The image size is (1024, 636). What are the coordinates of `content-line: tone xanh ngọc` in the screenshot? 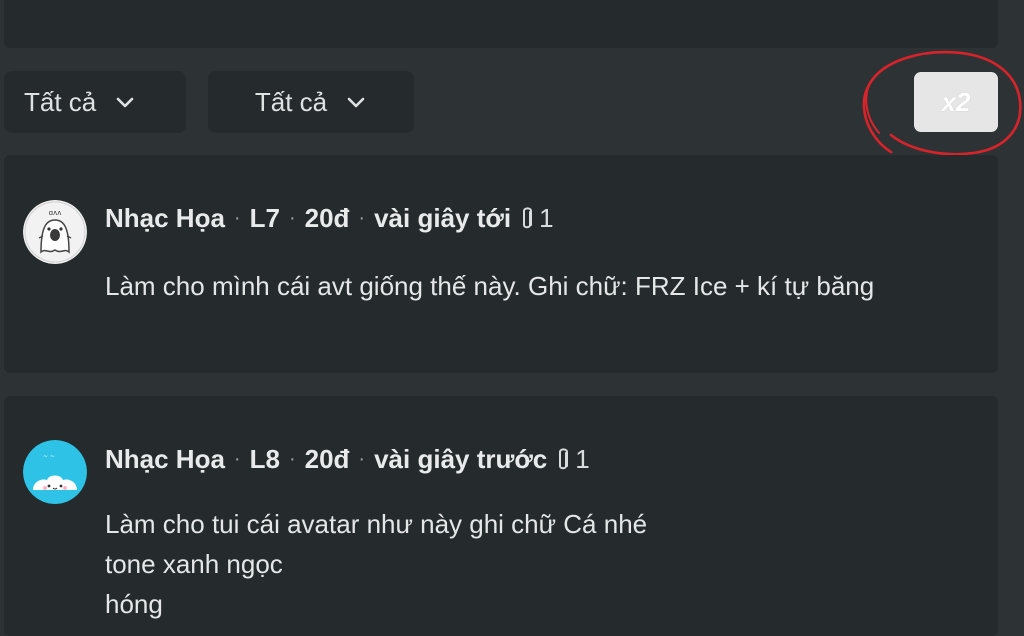 It's located at (194, 564).